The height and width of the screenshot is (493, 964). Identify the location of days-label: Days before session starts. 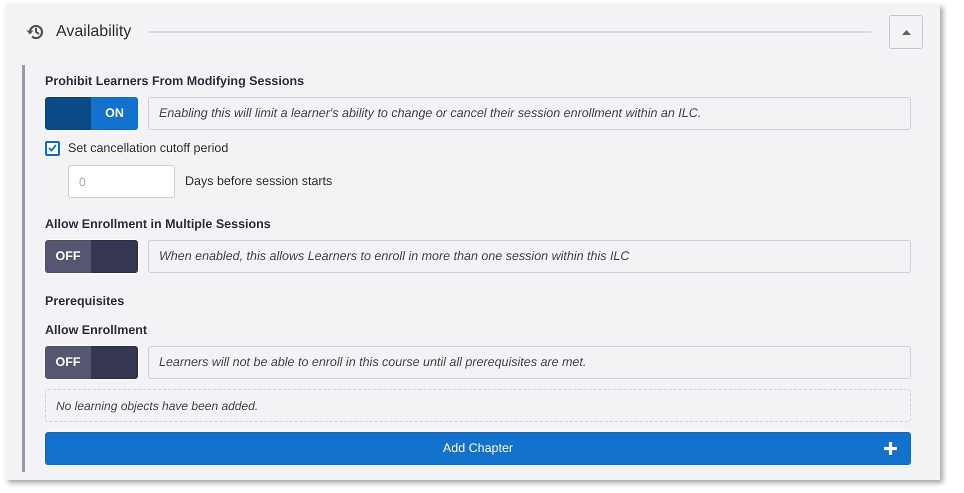
(258, 181).